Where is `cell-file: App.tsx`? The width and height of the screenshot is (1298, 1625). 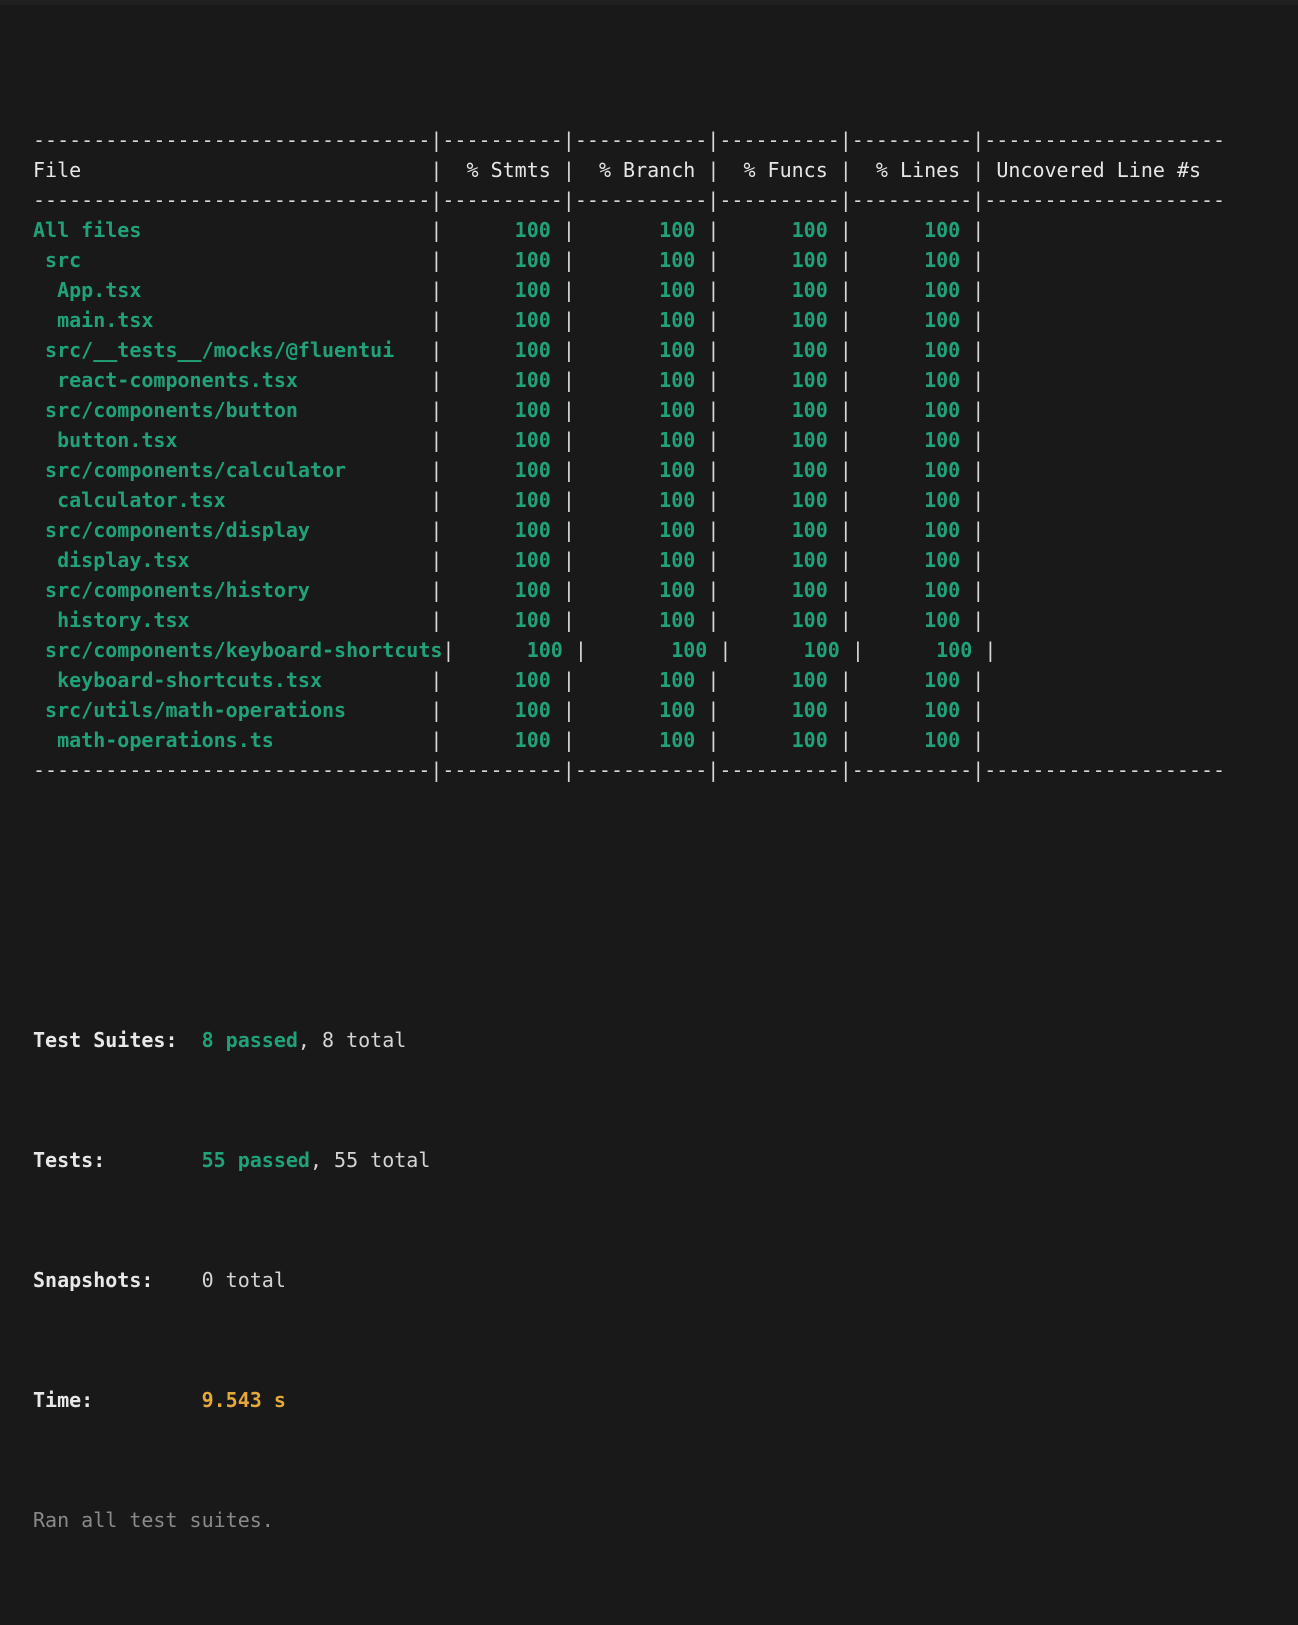
cell-file: App.tsx is located at coordinates (232, 290).